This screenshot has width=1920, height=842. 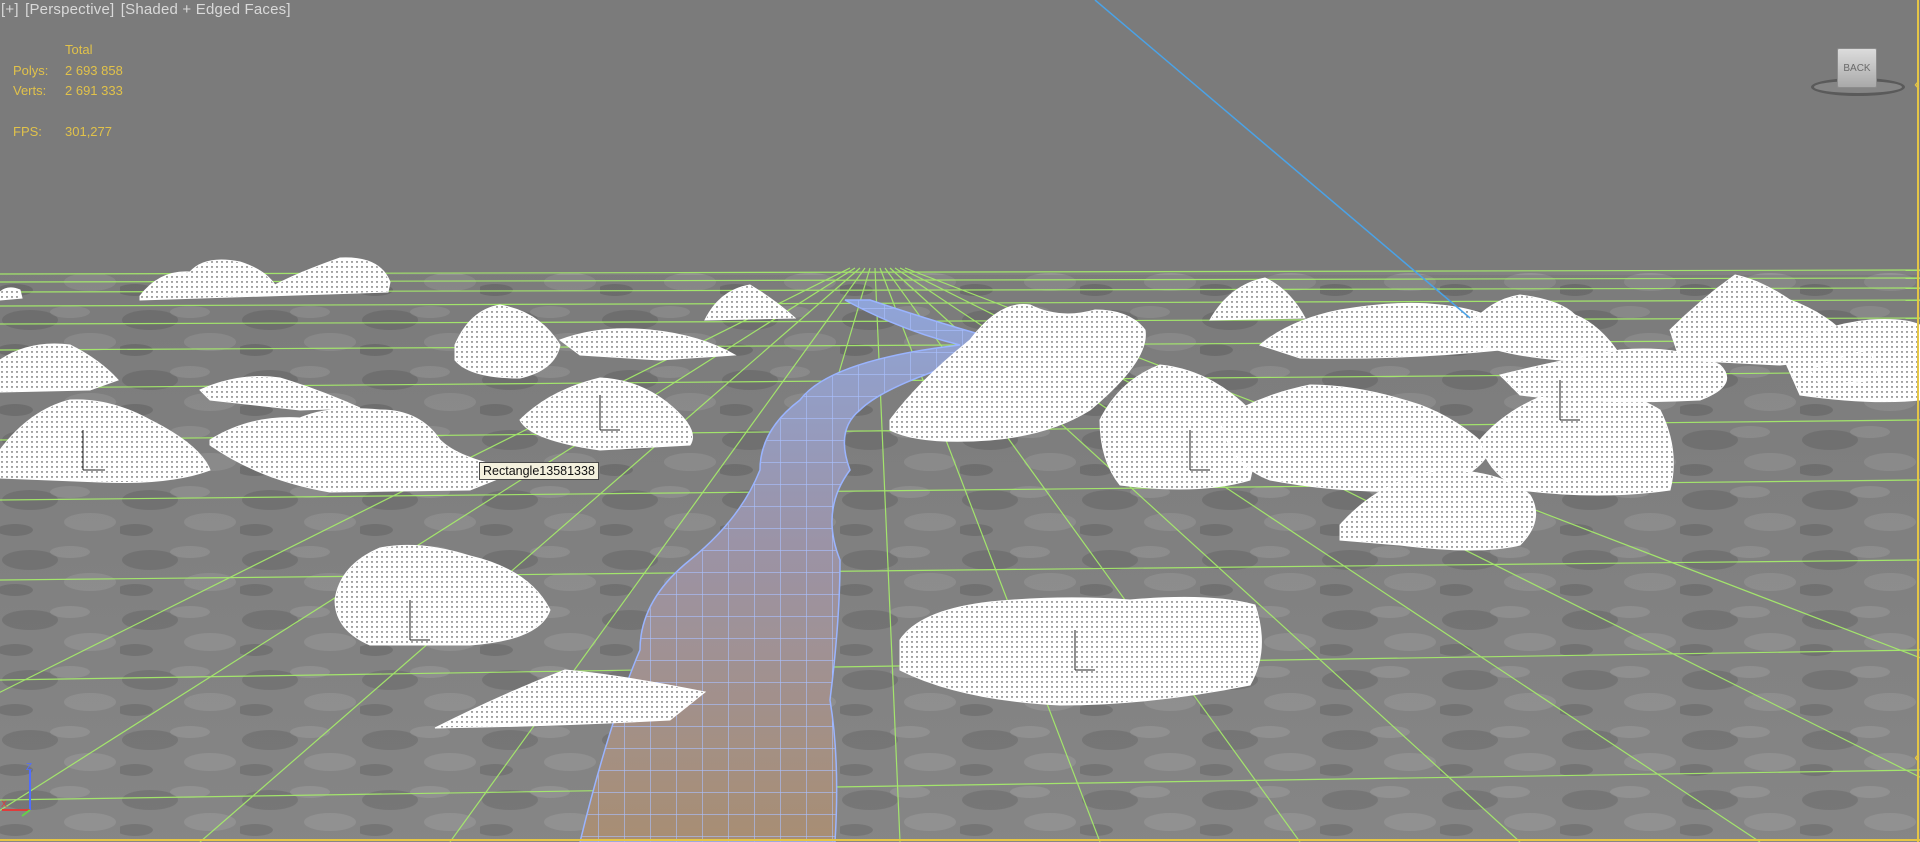 I want to click on polys-label: Polys:, so click(x=31, y=70).